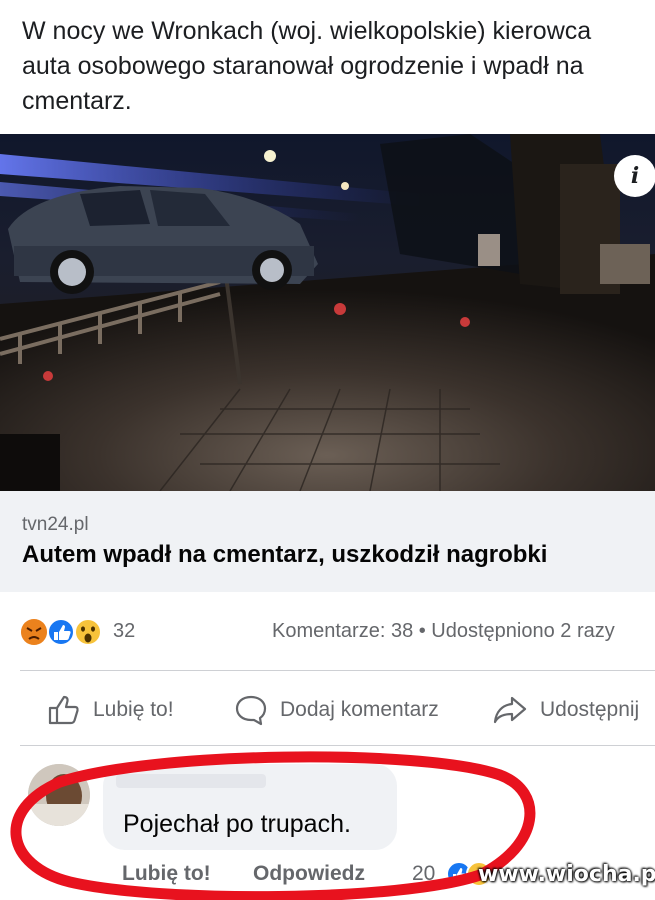  I want to click on comment-reaction-count: 20, so click(423, 874).